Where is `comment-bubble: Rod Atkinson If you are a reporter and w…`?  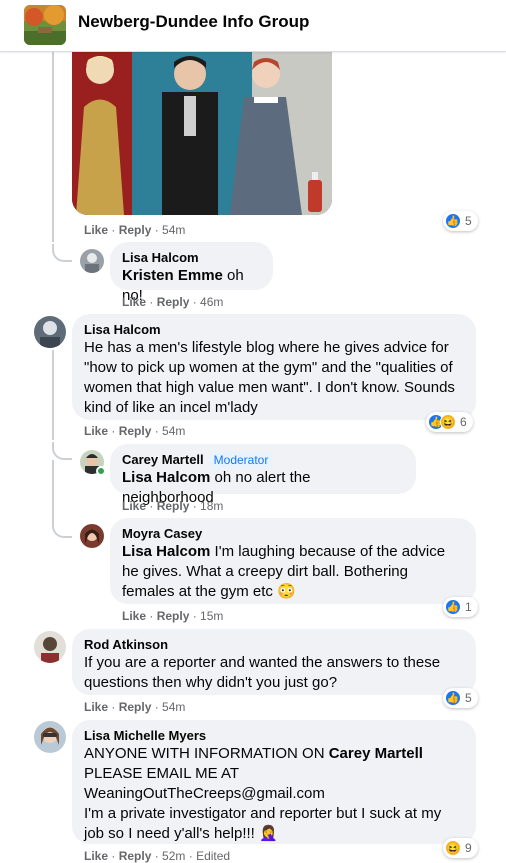 comment-bubble: Rod Atkinson If you are a reporter and w… is located at coordinates (274, 662).